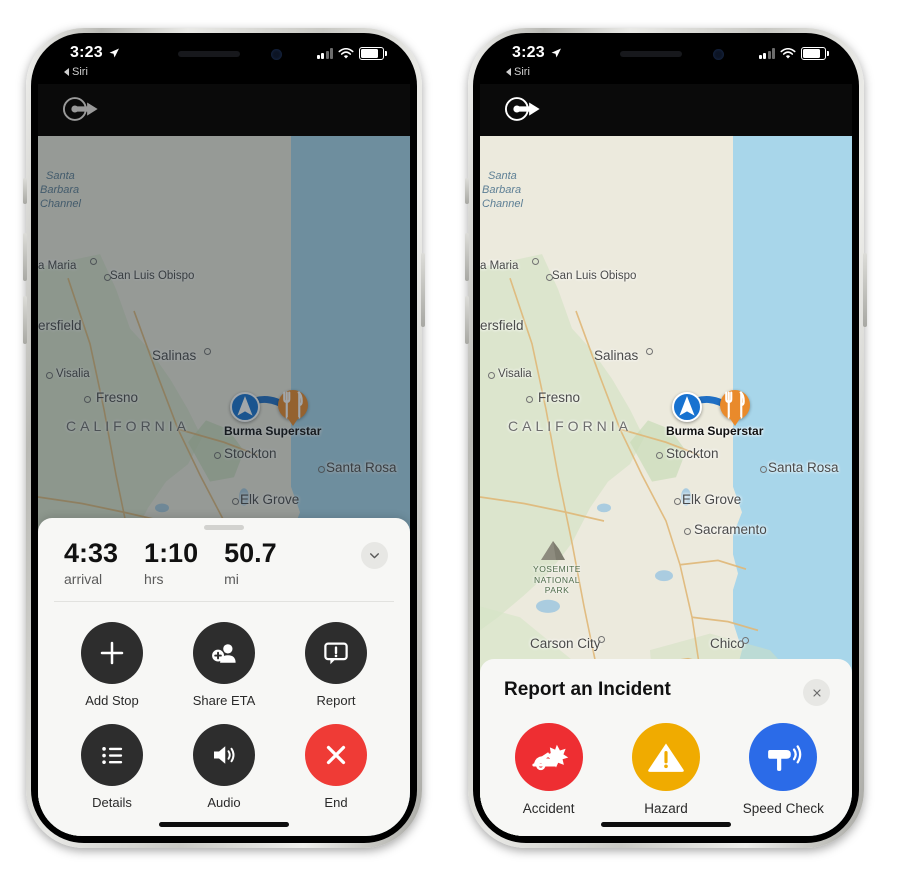  Describe the element at coordinates (336, 755) in the screenshot. I see `x-mark-icon` at that location.